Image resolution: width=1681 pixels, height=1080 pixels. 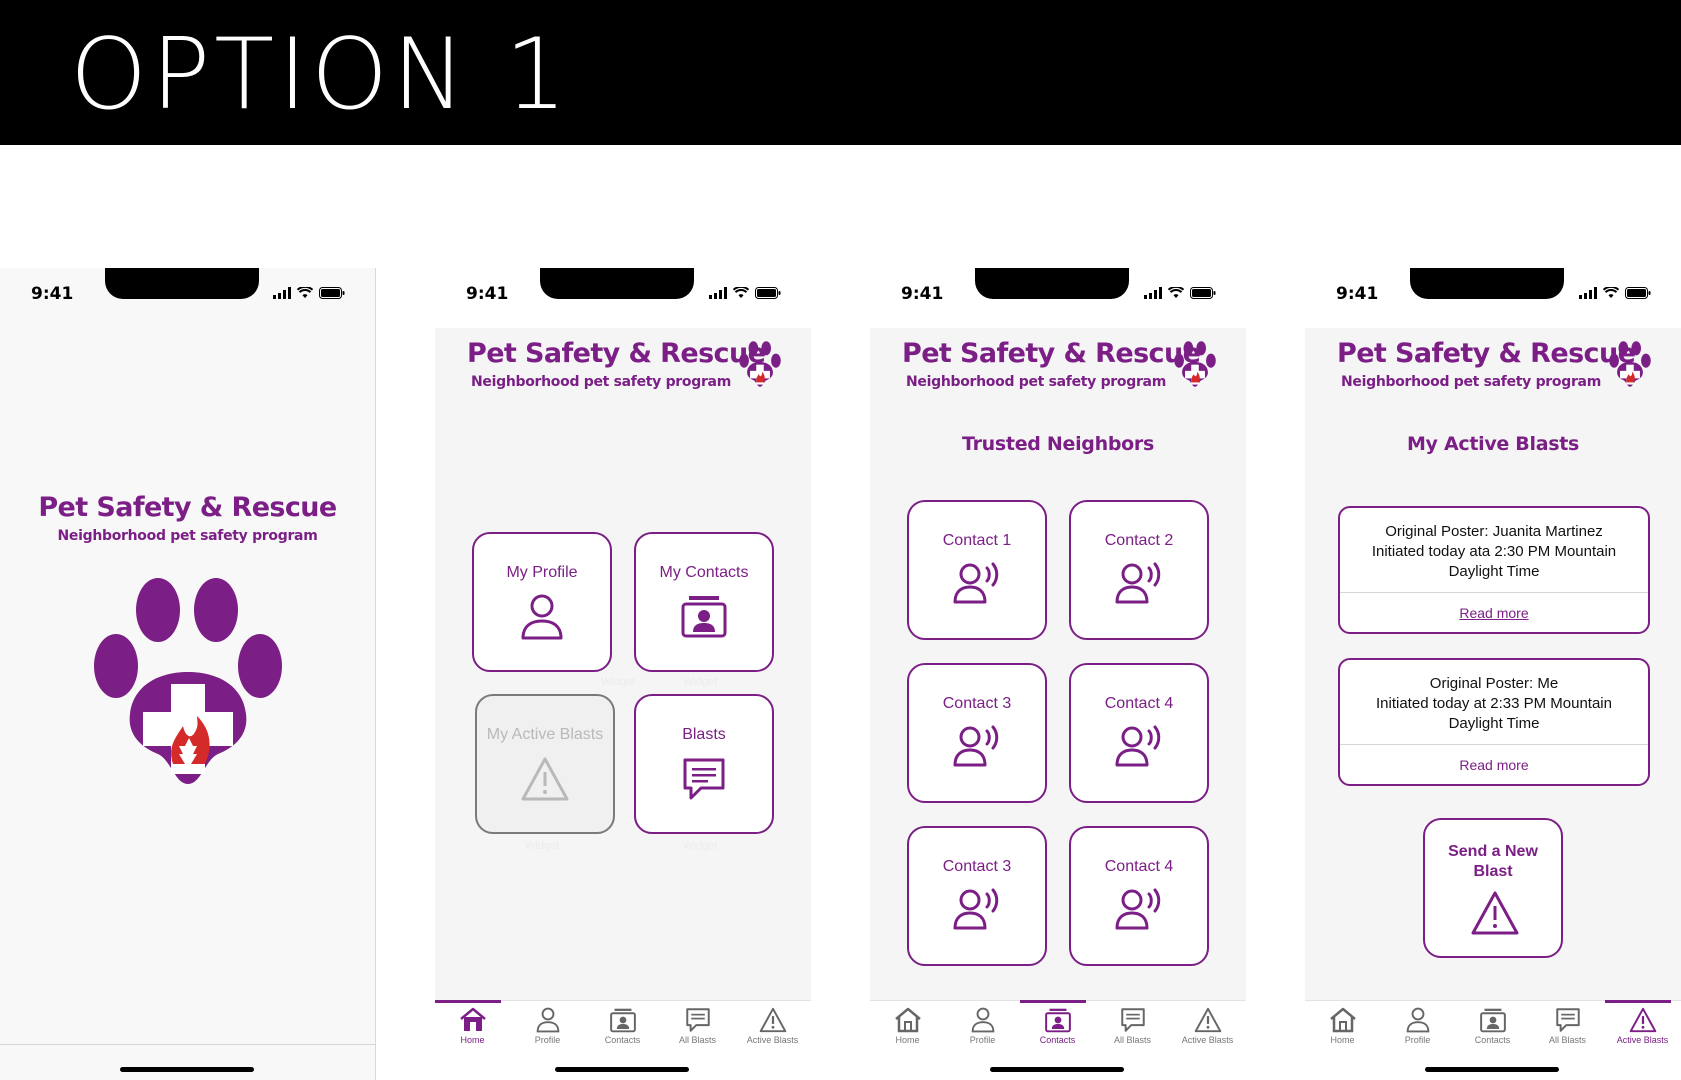 What do you see at coordinates (907, 1020) in the screenshot?
I see `home-icon` at bounding box center [907, 1020].